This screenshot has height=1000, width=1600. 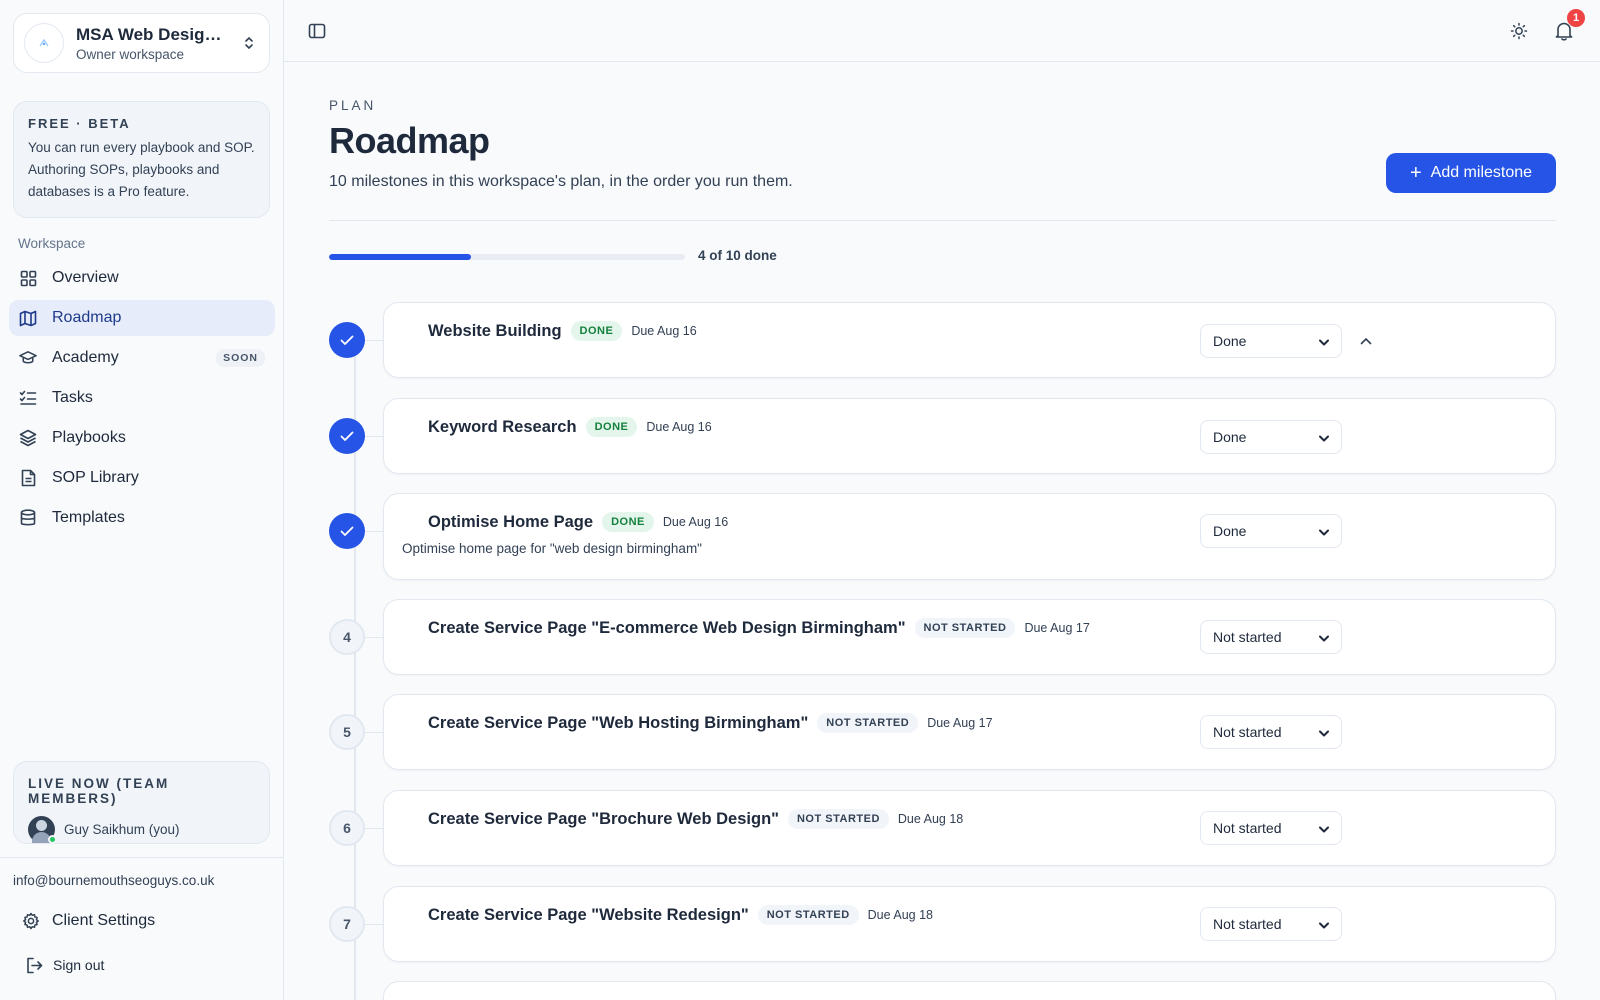 What do you see at coordinates (28, 518) in the screenshot?
I see `database-icon` at bounding box center [28, 518].